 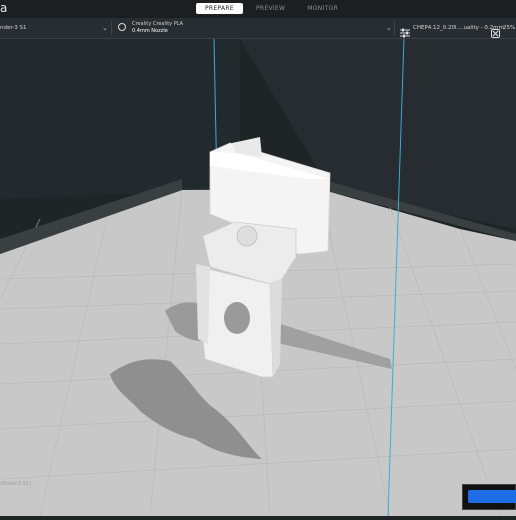 I want to click on slice-panel, so click(x=489, y=497).